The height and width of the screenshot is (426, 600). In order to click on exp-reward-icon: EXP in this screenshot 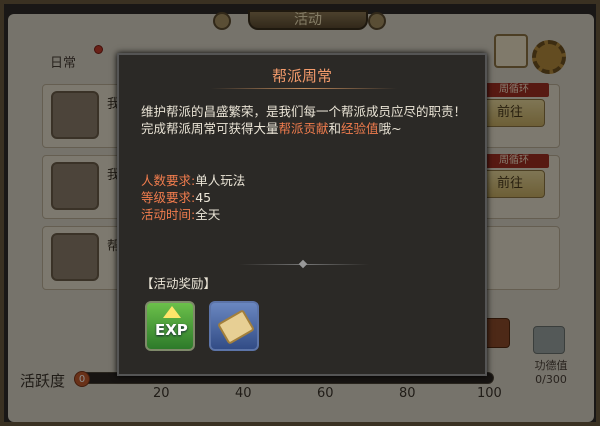, I will do `click(170, 326)`.